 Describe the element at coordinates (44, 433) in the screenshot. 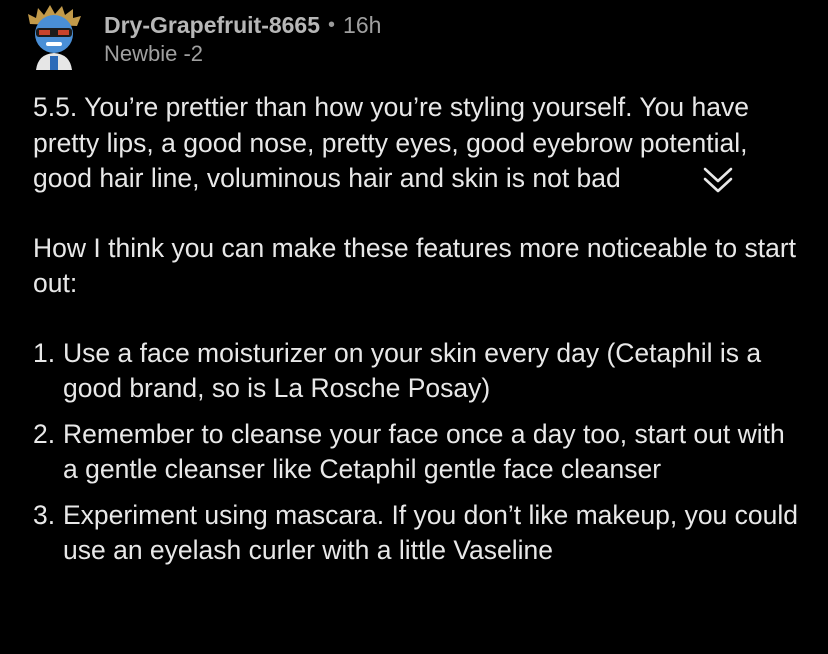

I see `list-number: 2.` at that location.